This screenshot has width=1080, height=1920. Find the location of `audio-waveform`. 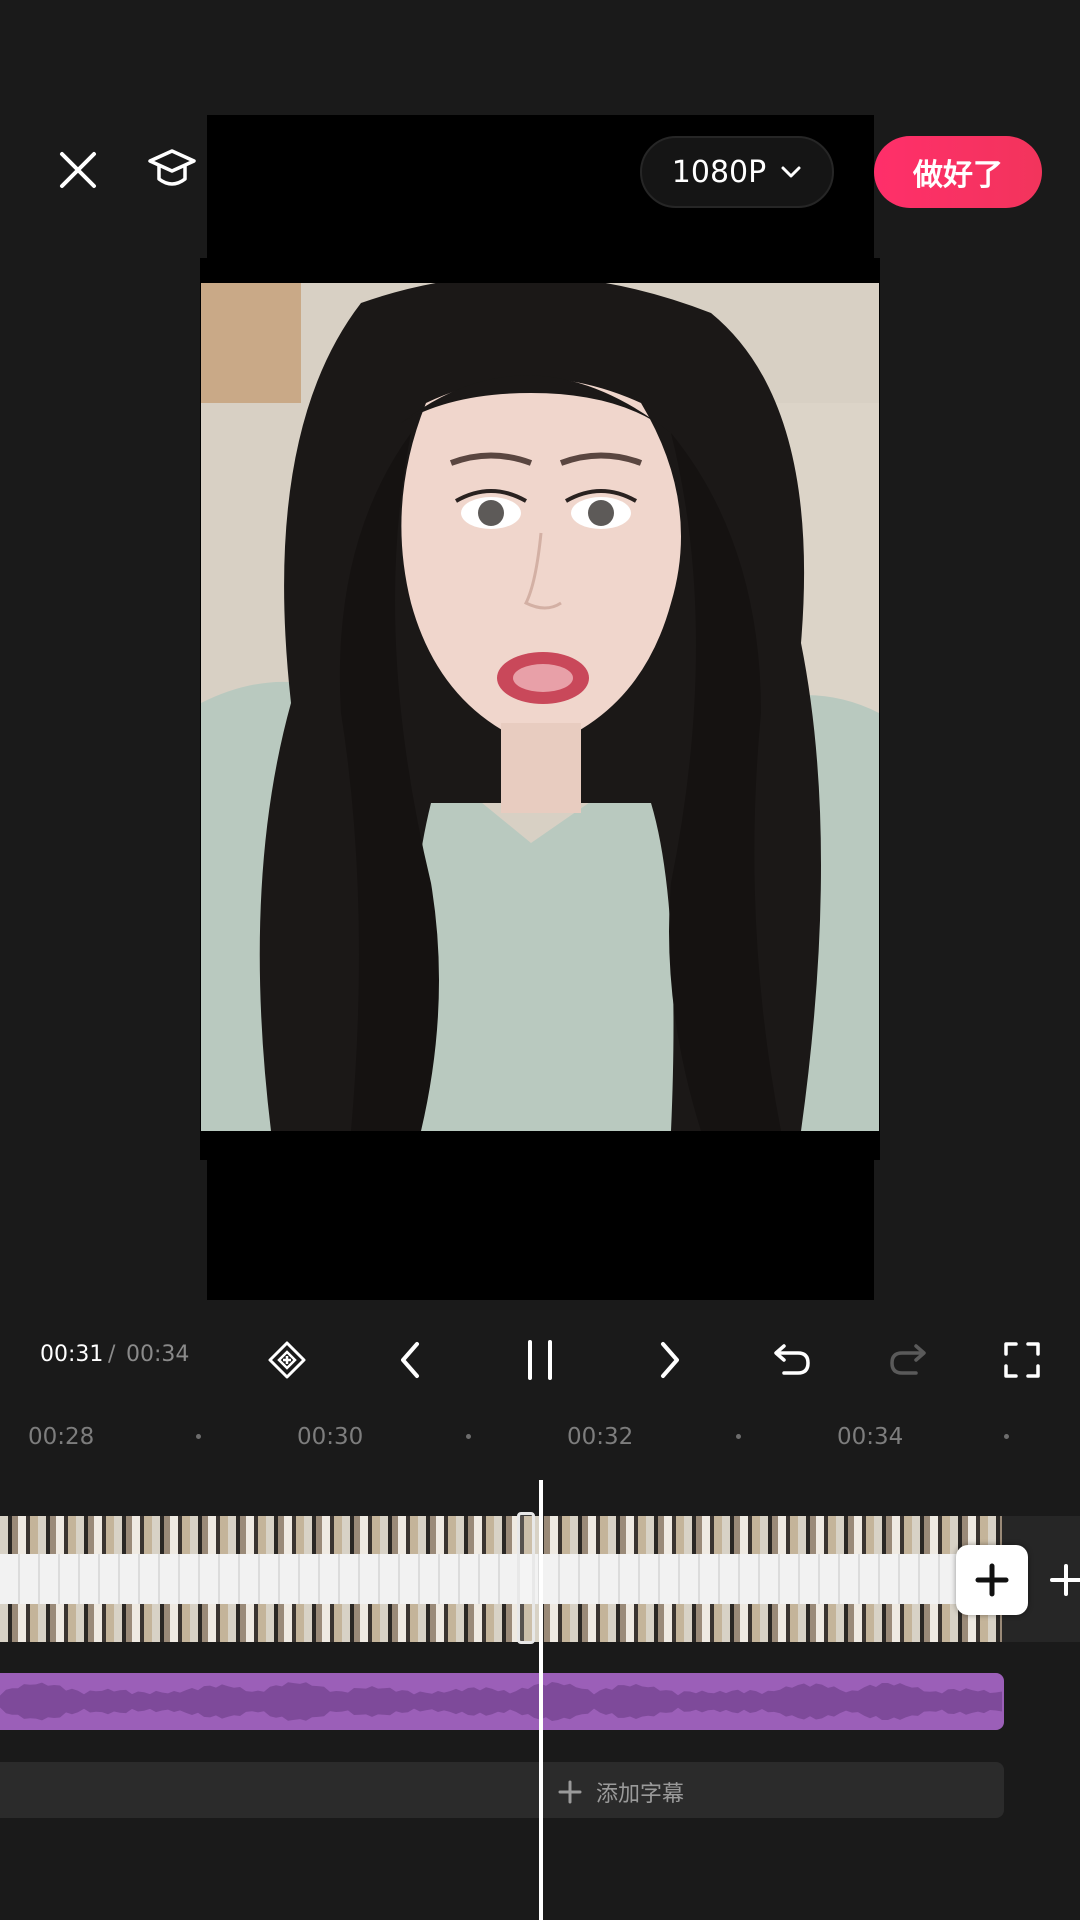

audio-waveform is located at coordinates (501, 1701).